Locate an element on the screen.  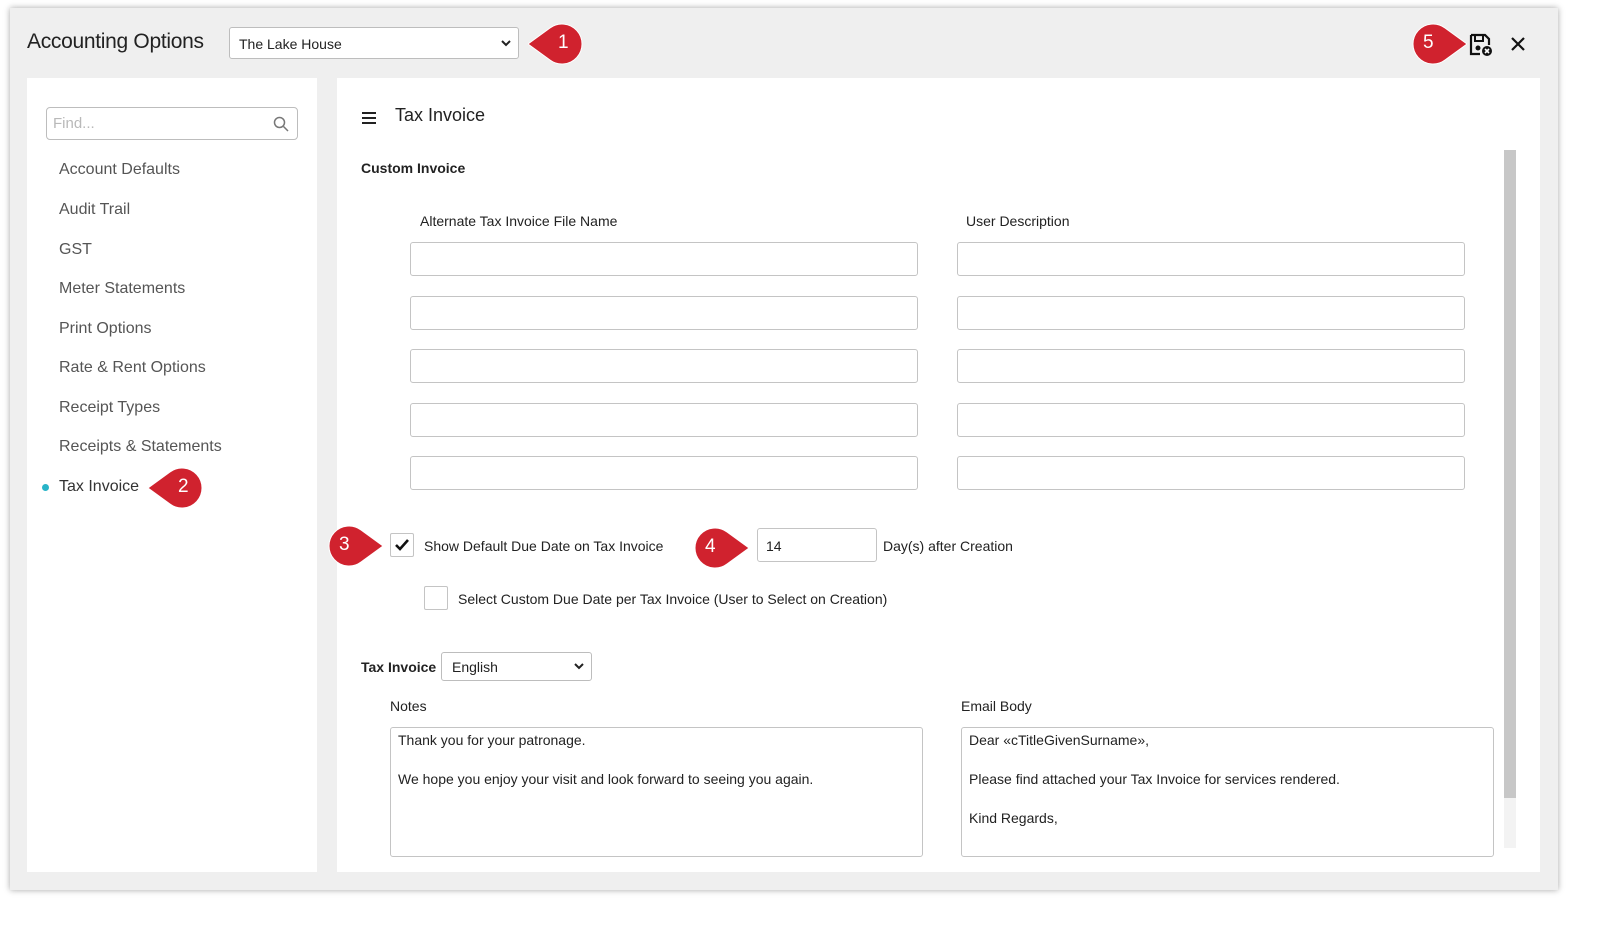
email-body-label: Email Body is located at coordinates (996, 706).